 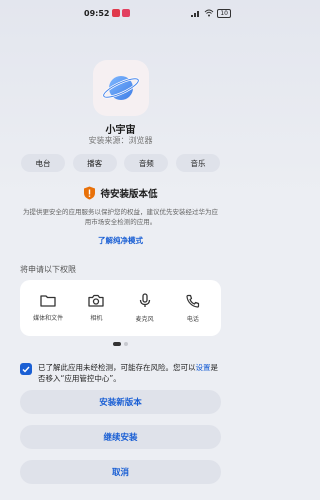 I want to click on permission-phone: 电话, so click(x=193, y=308).